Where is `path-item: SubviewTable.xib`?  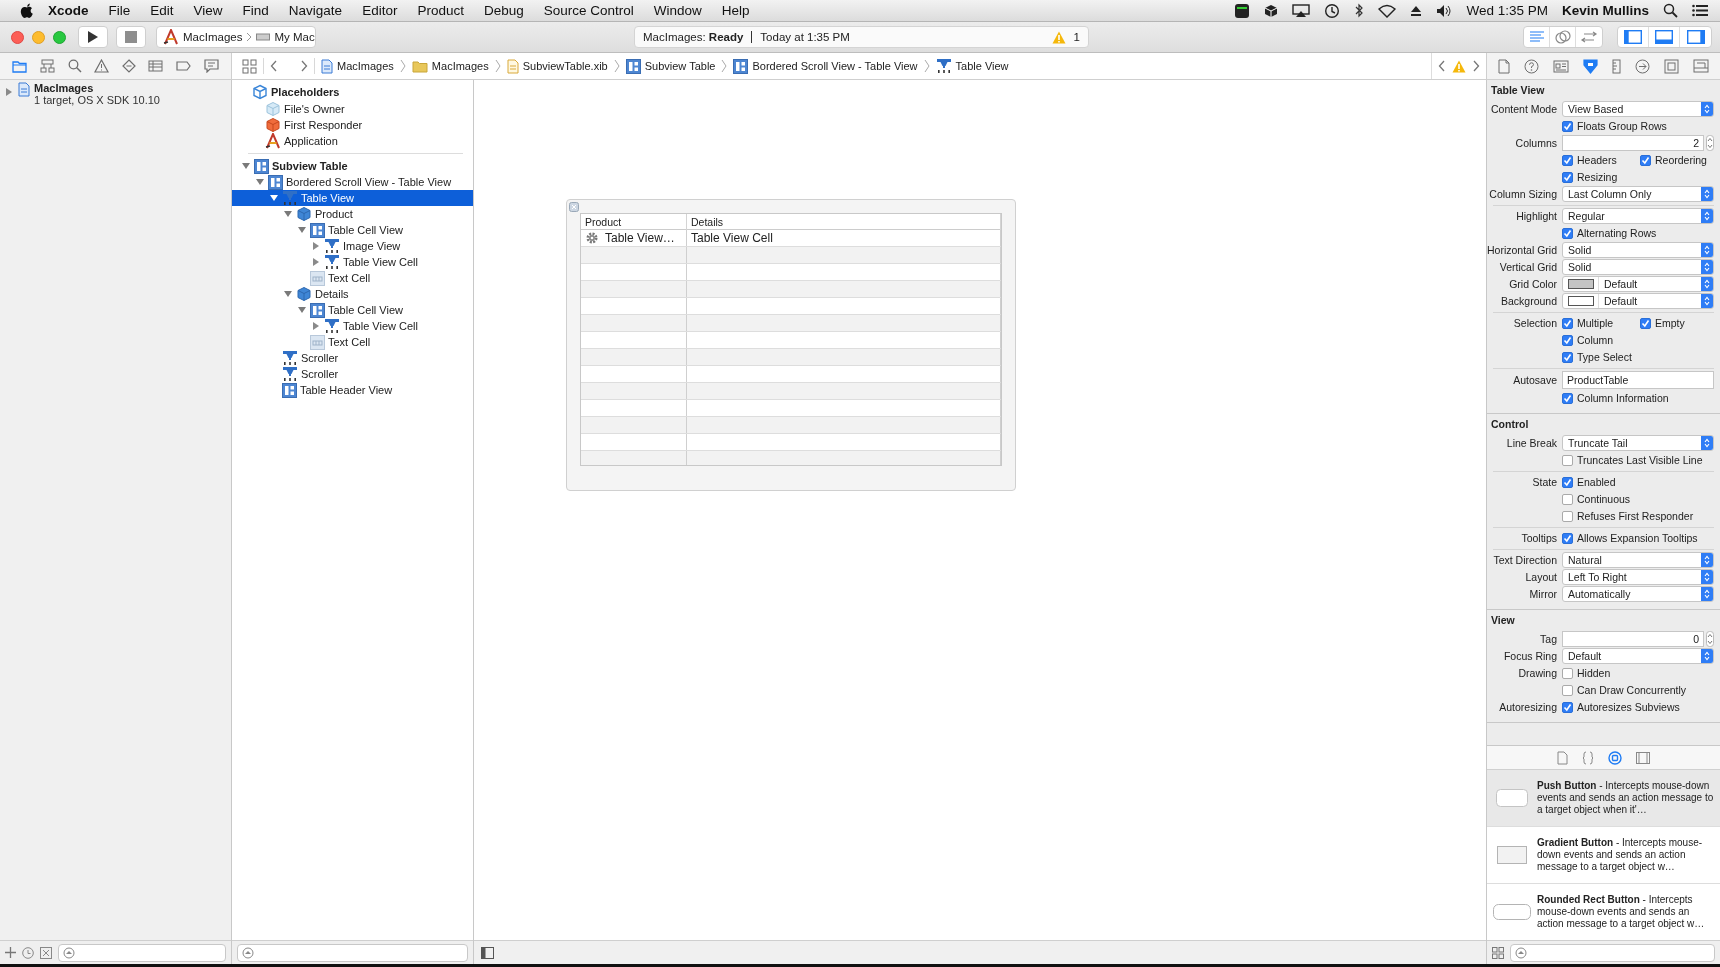
path-item: SubviewTable.xib is located at coordinates (565, 66).